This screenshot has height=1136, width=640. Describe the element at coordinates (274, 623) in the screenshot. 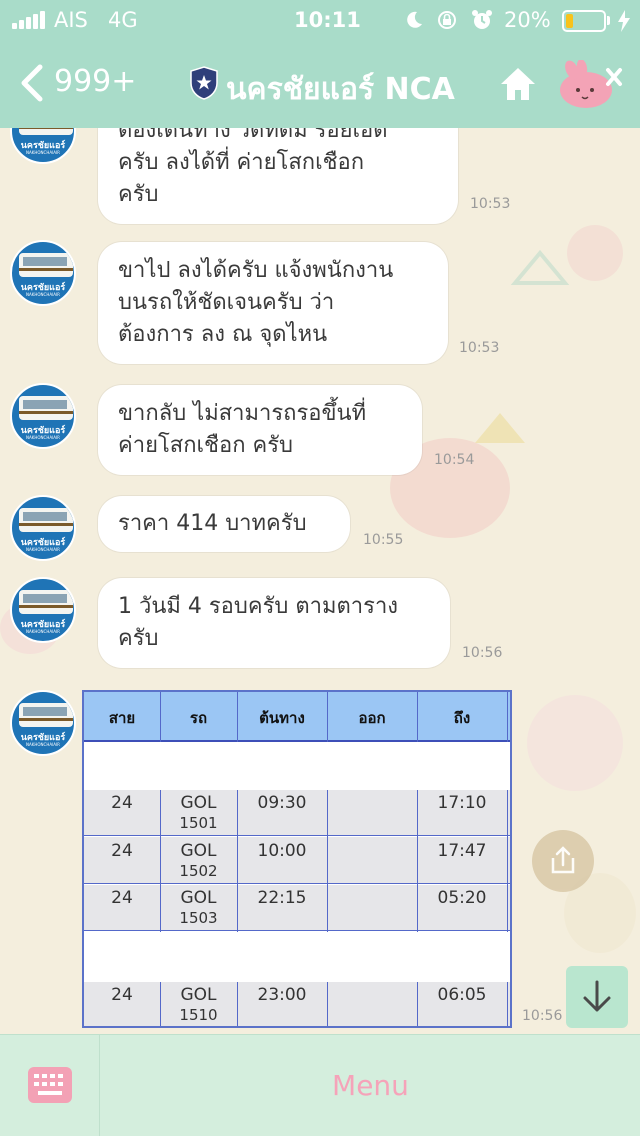

I see `message-bubble: 1 วันมี 4 รอบครับ ตามตาราง ครับ` at that location.